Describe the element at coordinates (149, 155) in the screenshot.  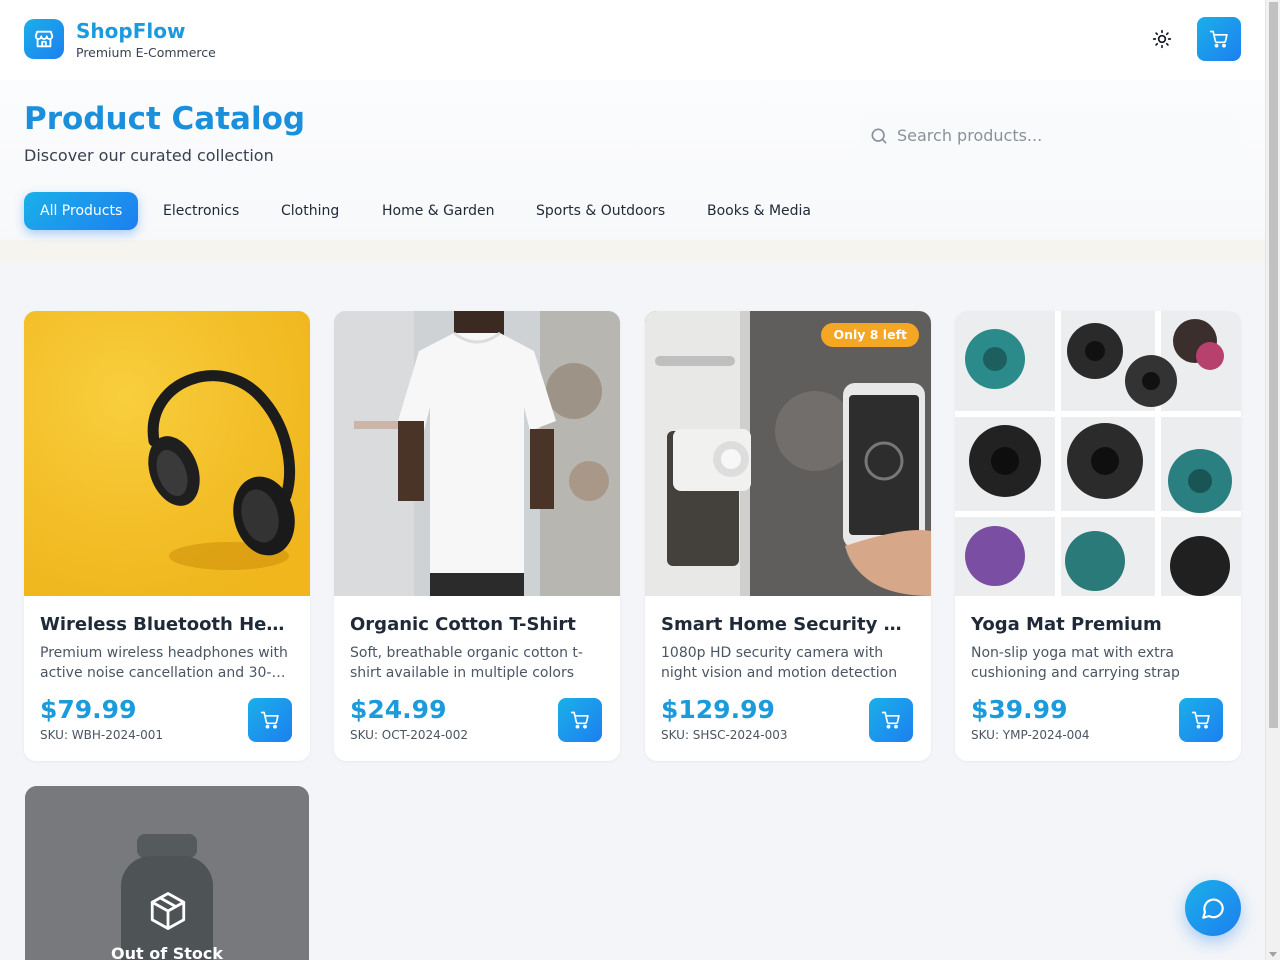
I see `page-subtitle: Discover our curated collection` at that location.